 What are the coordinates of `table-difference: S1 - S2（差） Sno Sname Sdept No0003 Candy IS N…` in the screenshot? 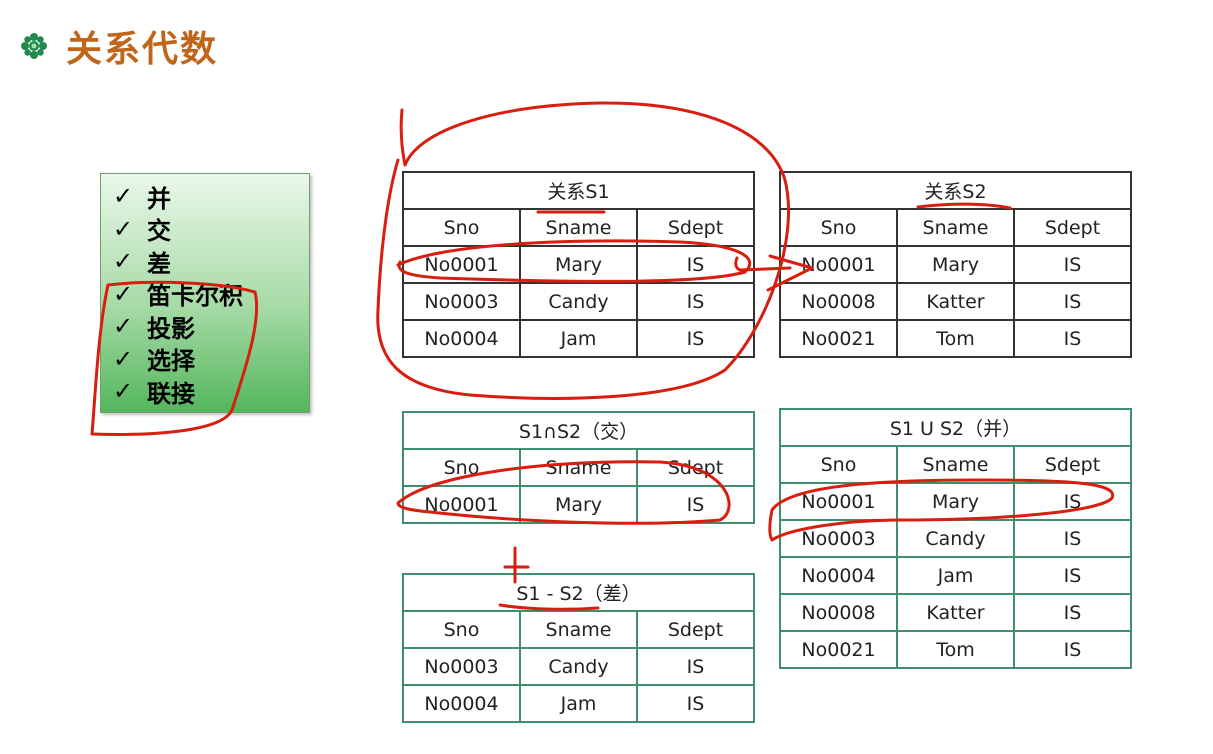 It's located at (578, 648).